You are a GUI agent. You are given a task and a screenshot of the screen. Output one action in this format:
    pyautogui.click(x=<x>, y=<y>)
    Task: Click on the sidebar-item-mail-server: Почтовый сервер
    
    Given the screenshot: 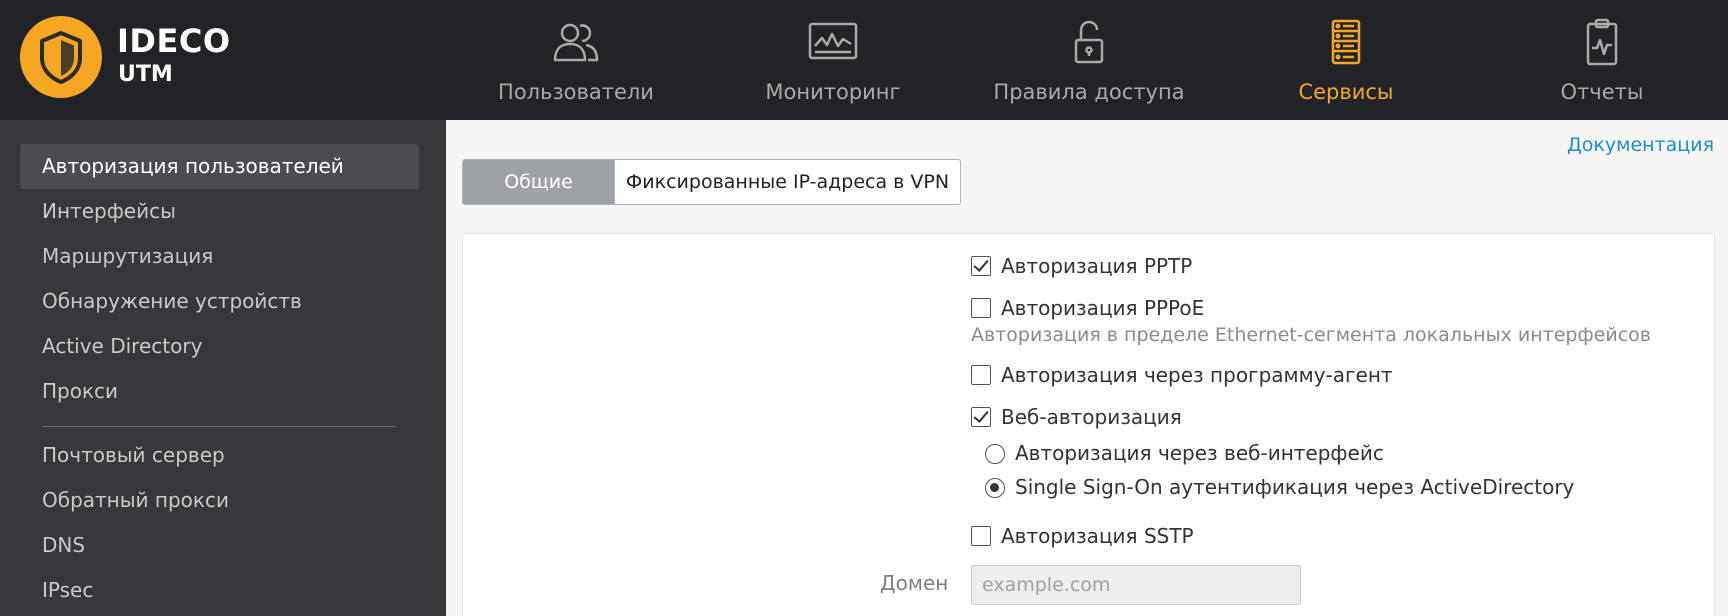 What is the action you would take?
    pyautogui.click(x=219, y=455)
    